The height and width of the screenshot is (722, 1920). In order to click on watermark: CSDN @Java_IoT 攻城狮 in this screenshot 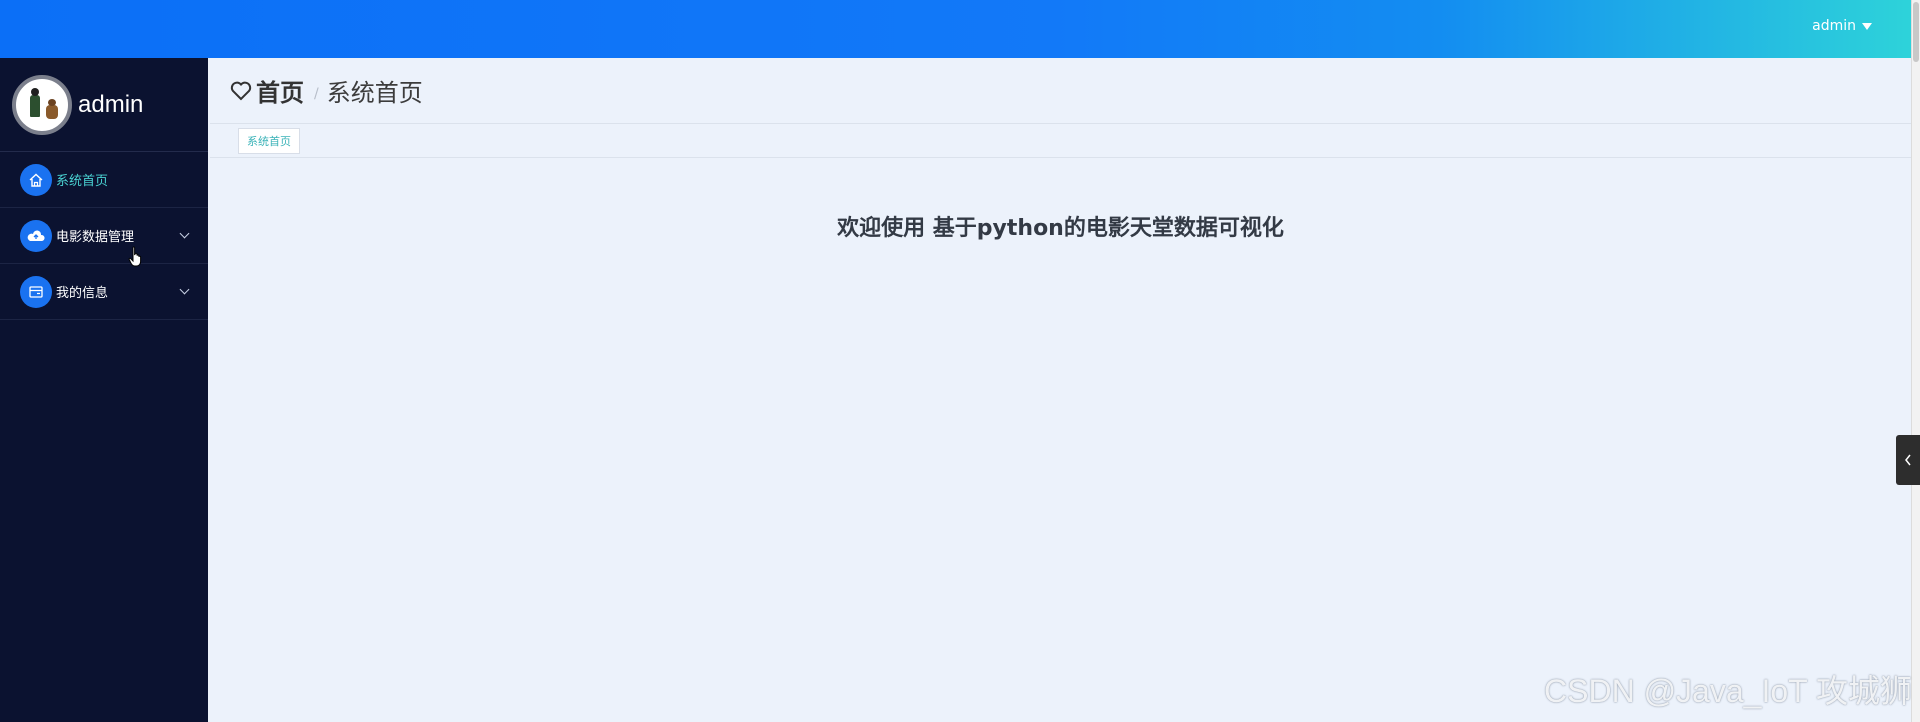, I will do `click(1728, 691)`.